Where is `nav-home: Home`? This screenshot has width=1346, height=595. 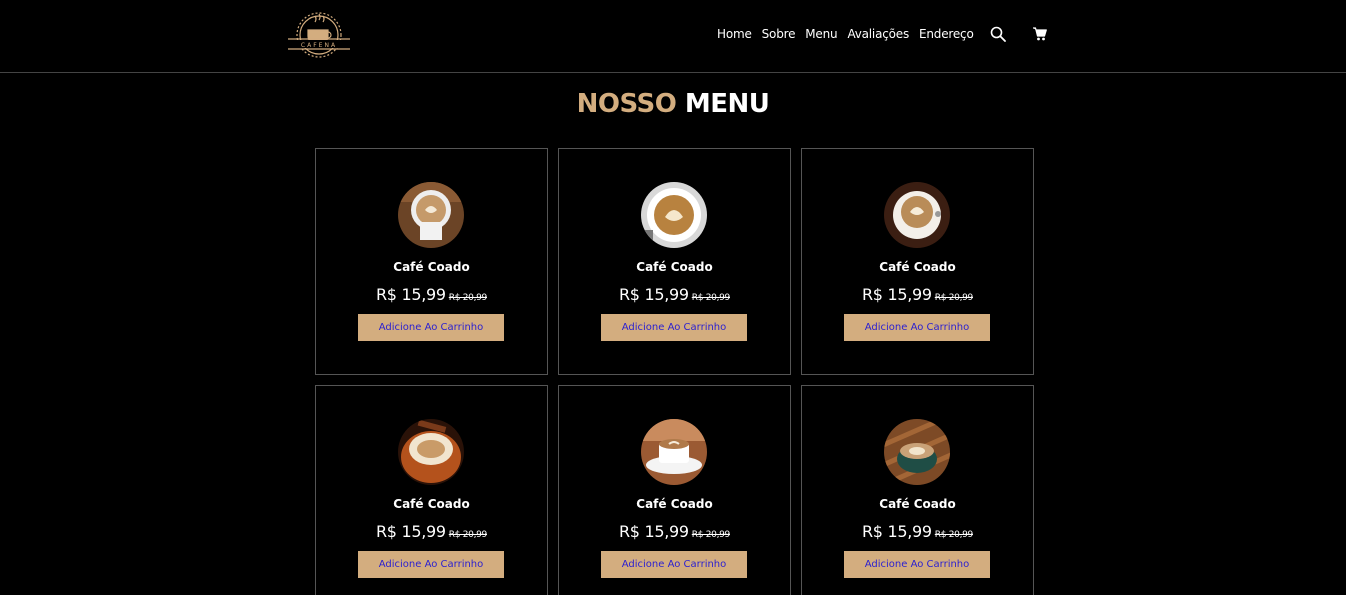 nav-home: Home is located at coordinates (734, 34).